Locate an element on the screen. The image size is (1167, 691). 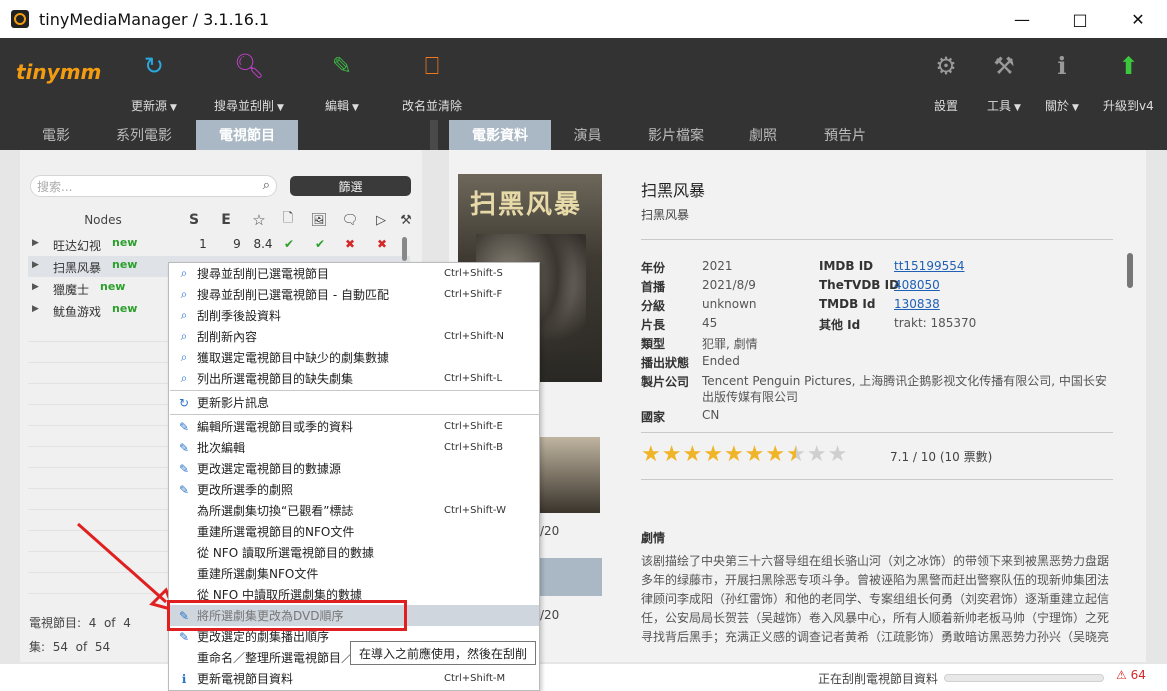
menu-item-label: 重建所選電視節目的NFO文件 is located at coordinates (276, 532).